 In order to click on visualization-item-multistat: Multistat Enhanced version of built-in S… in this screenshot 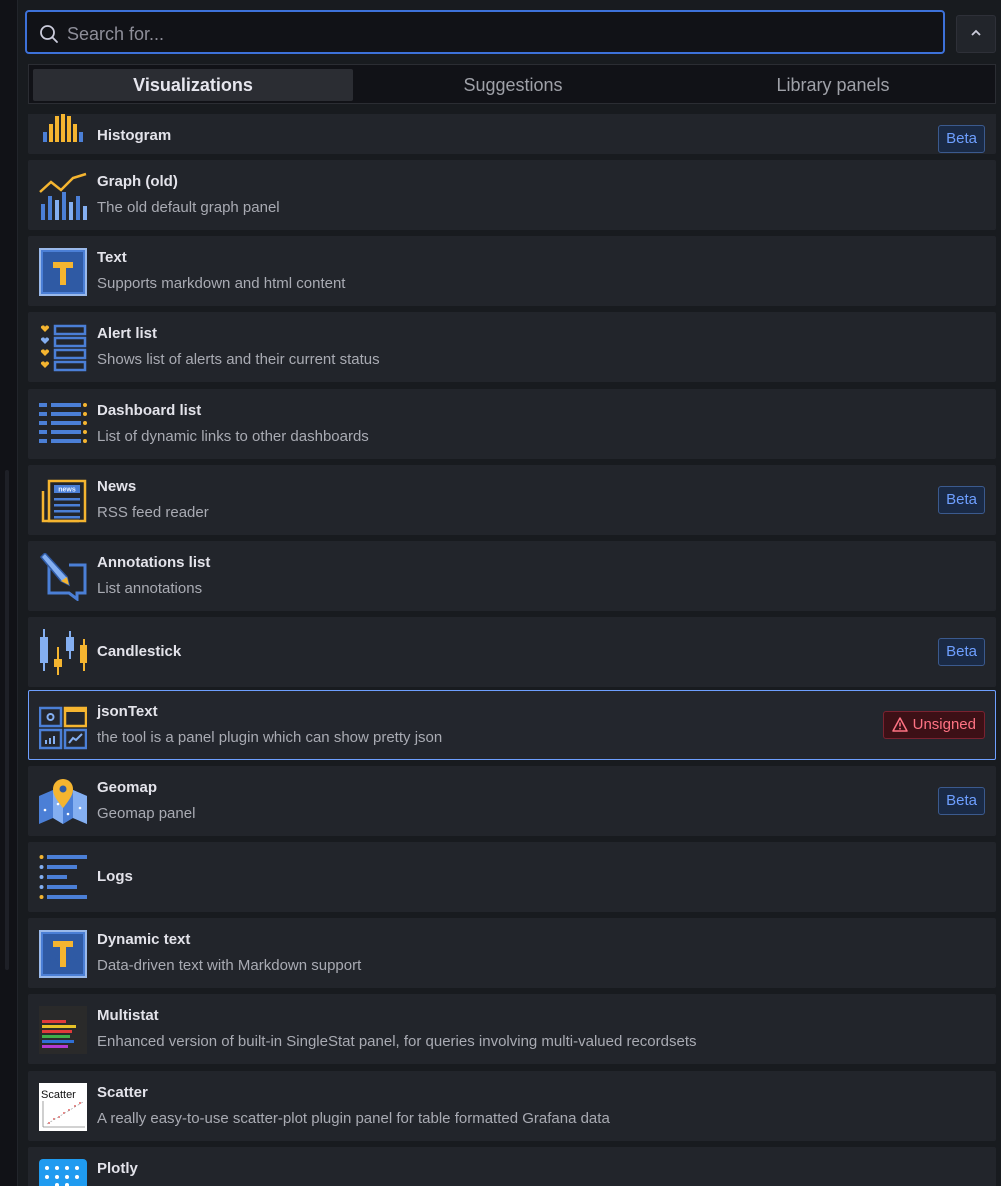, I will do `click(512, 1029)`.